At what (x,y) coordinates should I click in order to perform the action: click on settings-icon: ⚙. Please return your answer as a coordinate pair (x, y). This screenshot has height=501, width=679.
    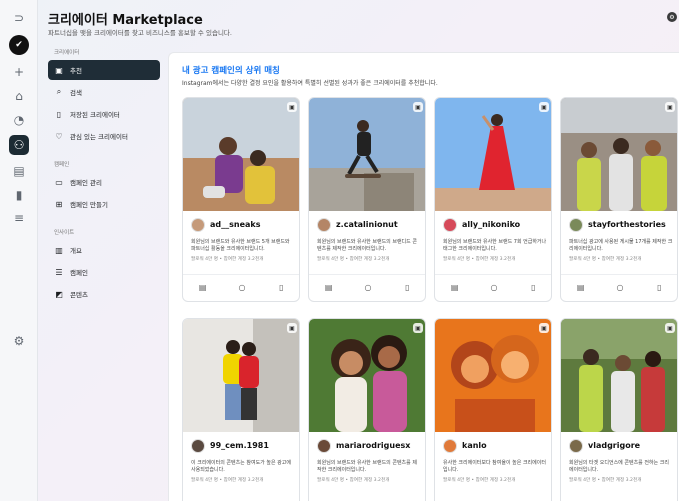
    Looking at the image, I should click on (19, 341).